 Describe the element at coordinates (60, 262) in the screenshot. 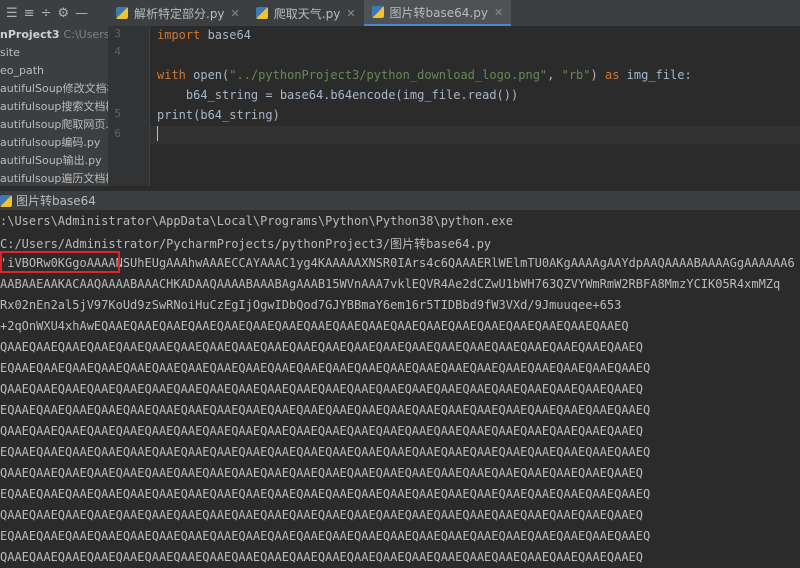

I see `png-header-highlight` at that location.